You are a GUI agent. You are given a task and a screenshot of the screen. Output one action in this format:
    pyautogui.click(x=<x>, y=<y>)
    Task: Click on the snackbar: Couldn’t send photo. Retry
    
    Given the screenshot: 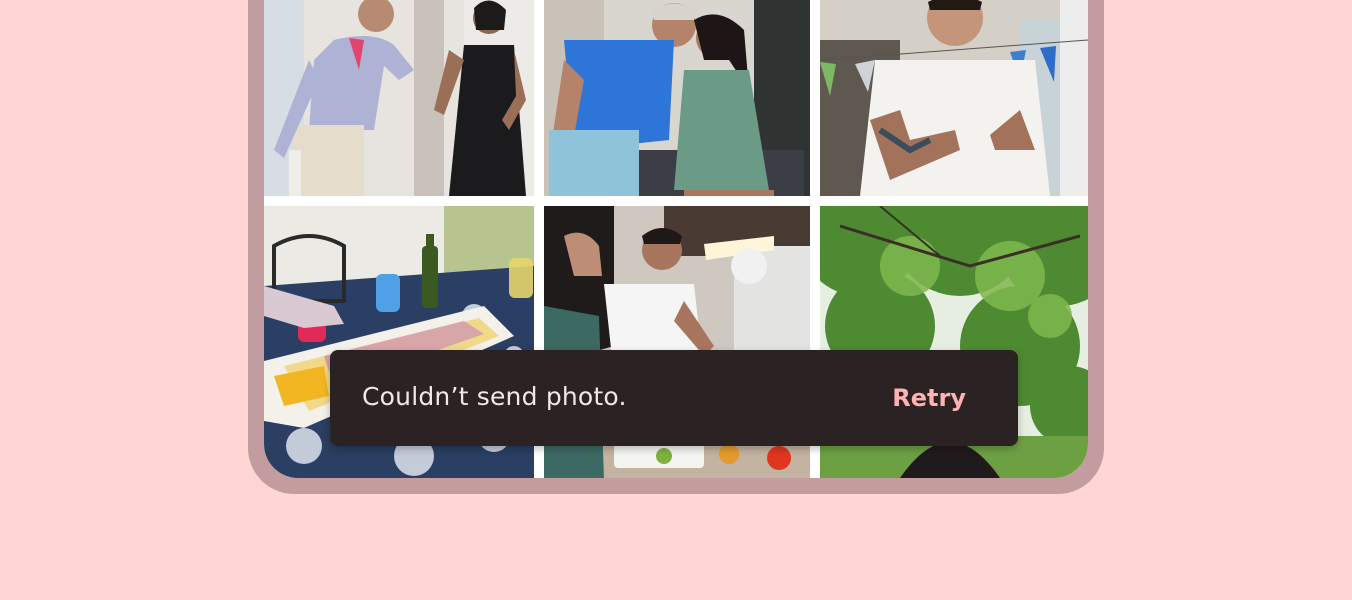 What is the action you would take?
    pyautogui.click(x=674, y=398)
    